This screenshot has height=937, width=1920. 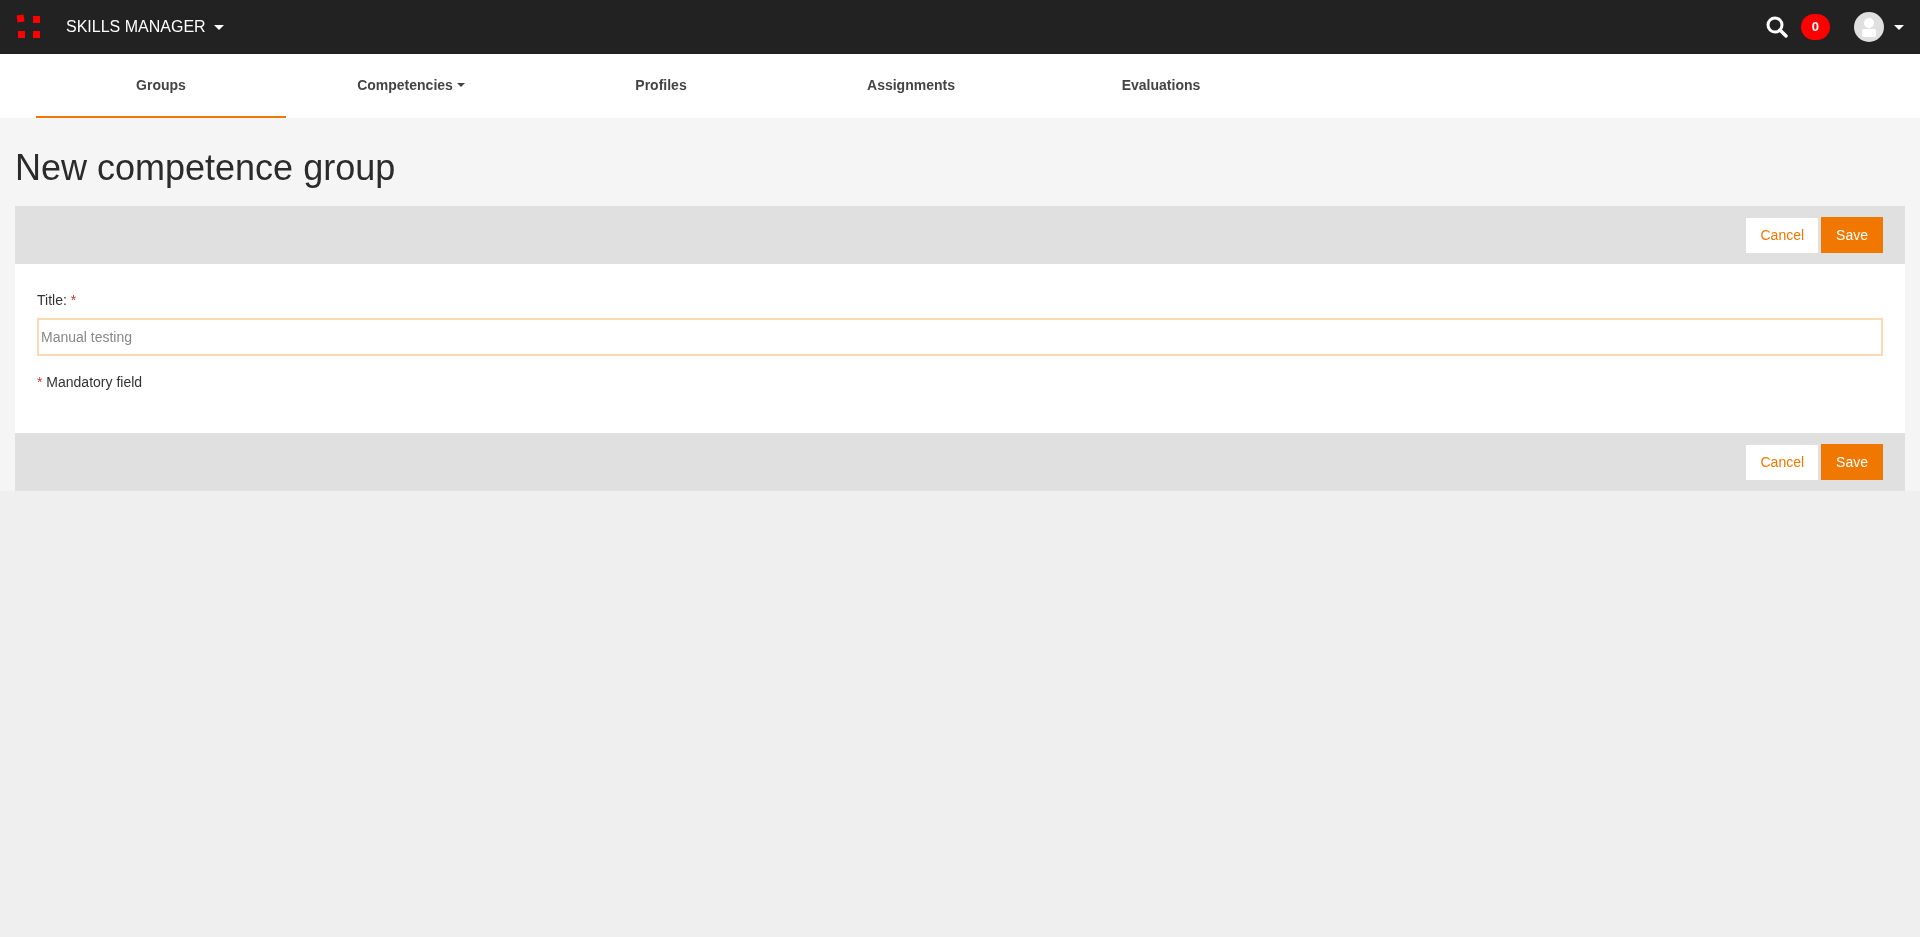 I want to click on field-label: Title: *, so click(x=57, y=300).